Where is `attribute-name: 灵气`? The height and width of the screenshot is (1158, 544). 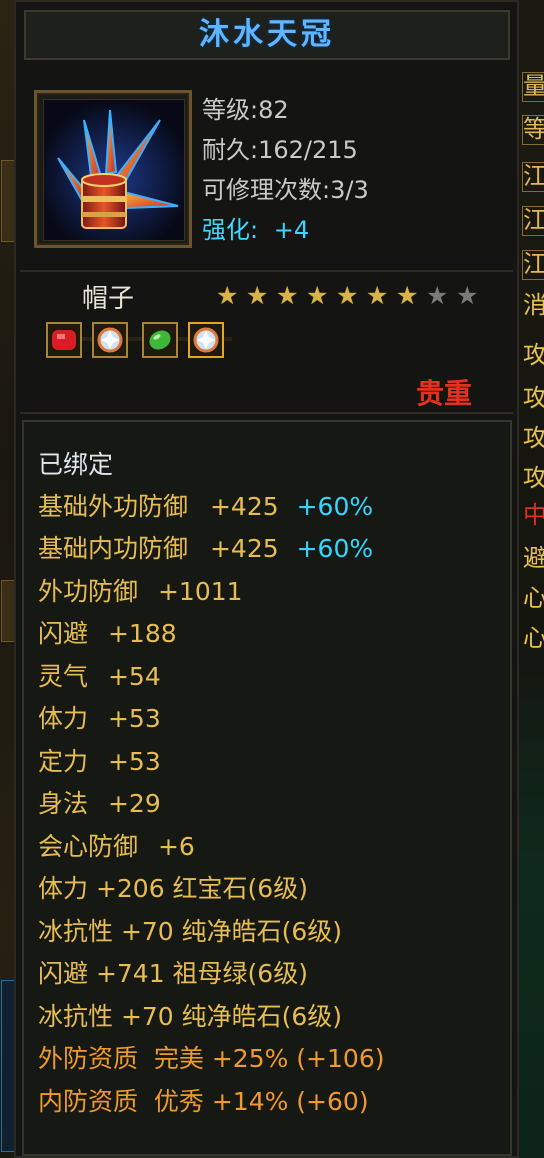
attribute-name: 灵气 is located at coordinates (63, 676).